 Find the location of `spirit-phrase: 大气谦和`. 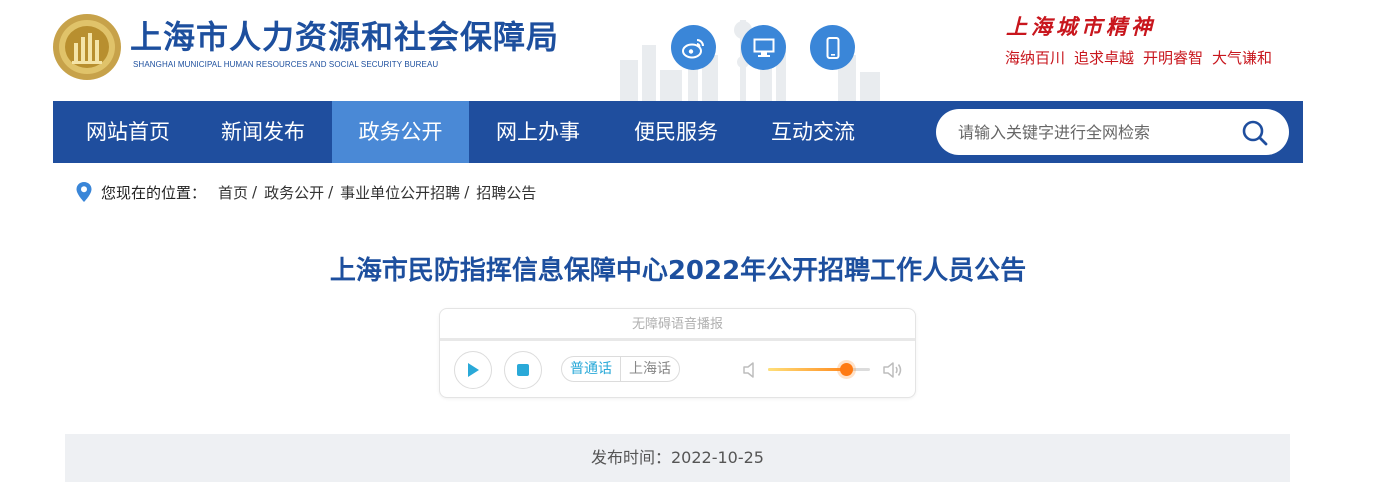

spirit-phrase: 大气谦和 is located at coordinates (1242, 58).